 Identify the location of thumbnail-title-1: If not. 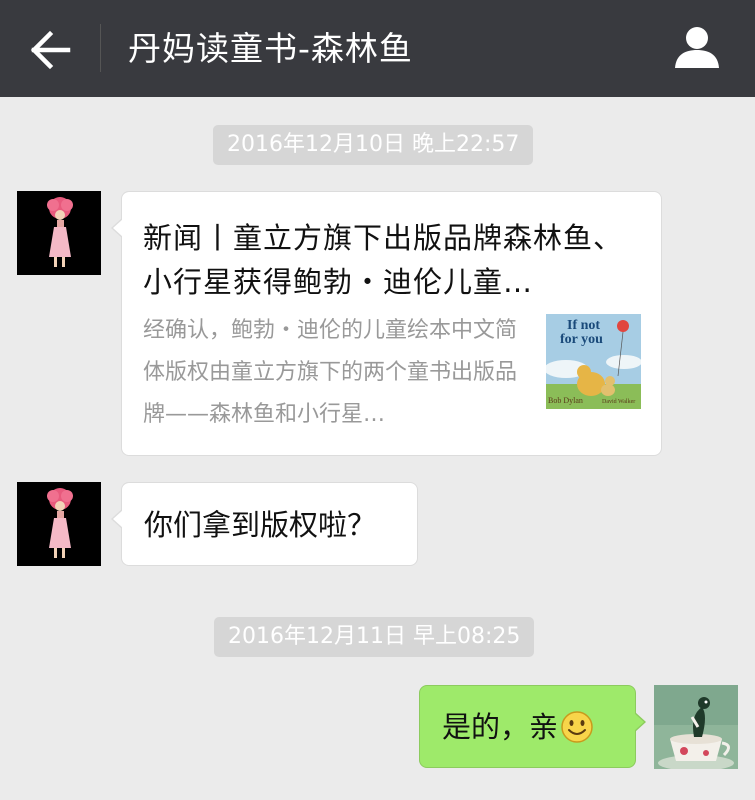
(583, 325).